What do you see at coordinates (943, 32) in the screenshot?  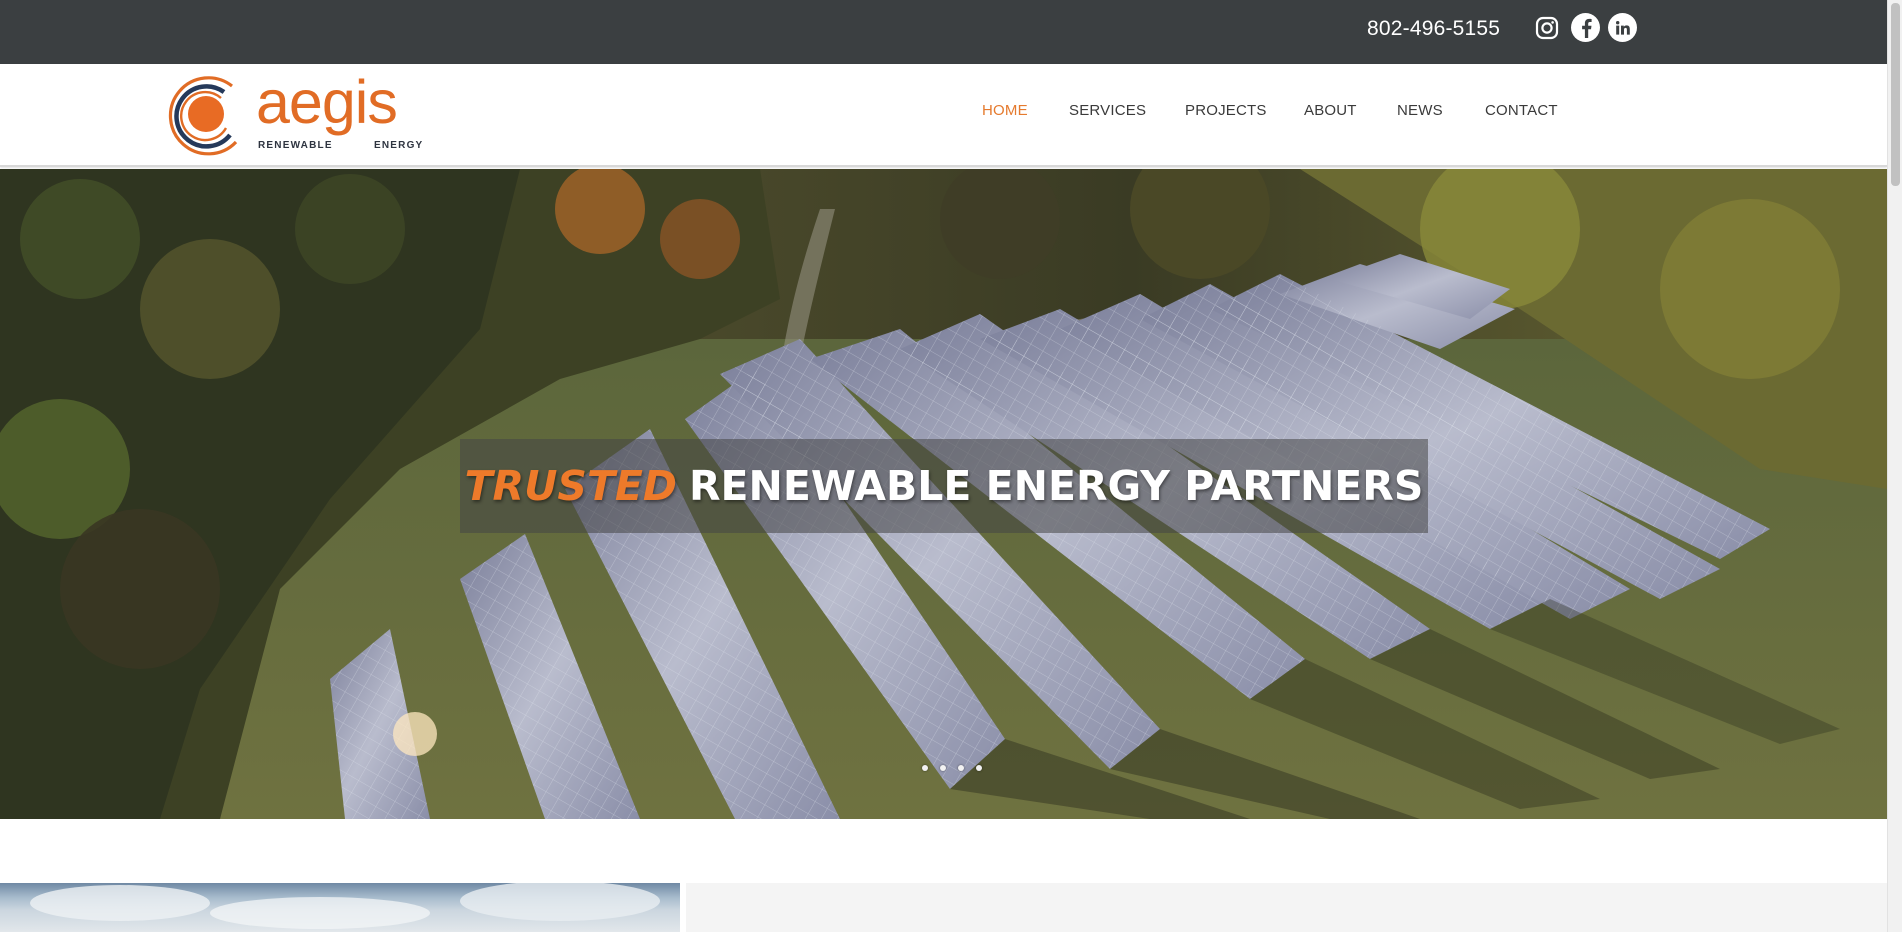 I see `top-bar: 802-496-5155` at bounding box center [943, 32].